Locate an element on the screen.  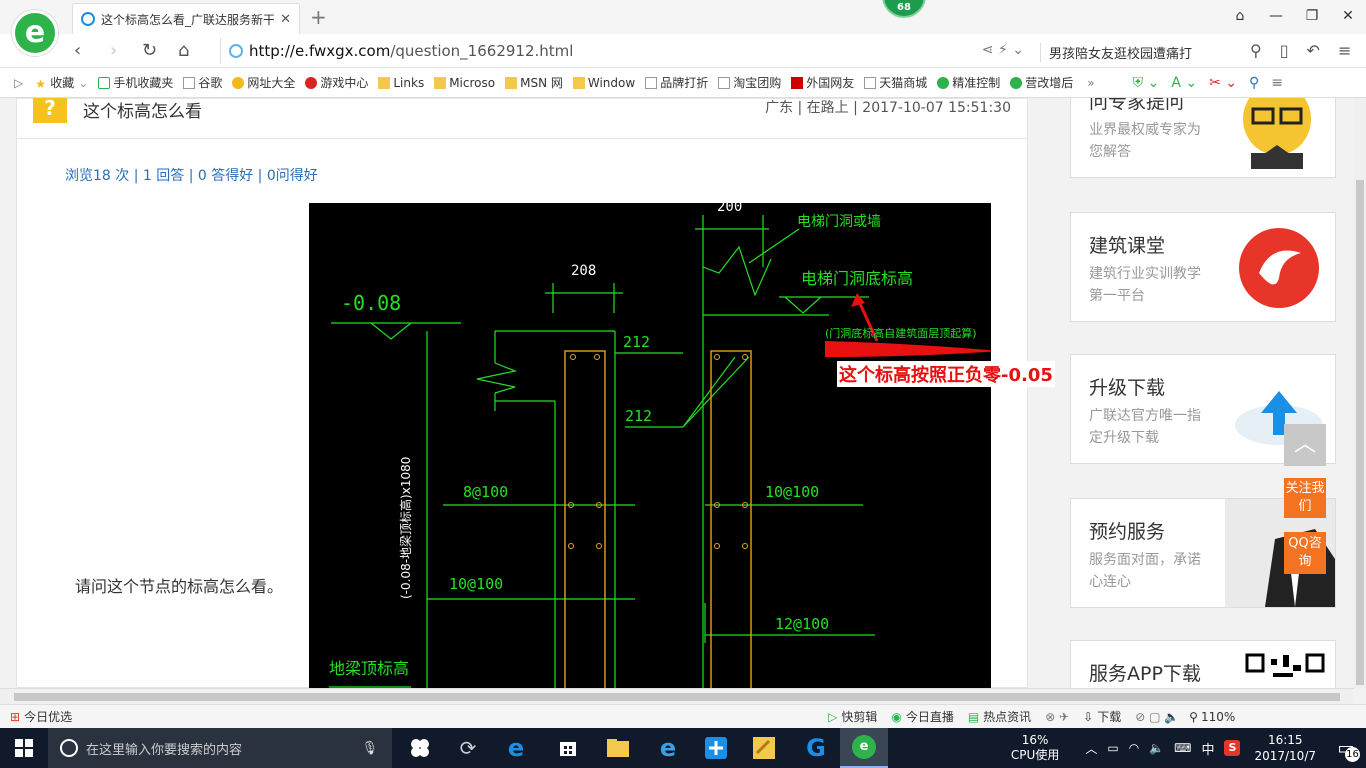
bookmark-item: 手机收藏夹 is located at coordinates (135, 82).